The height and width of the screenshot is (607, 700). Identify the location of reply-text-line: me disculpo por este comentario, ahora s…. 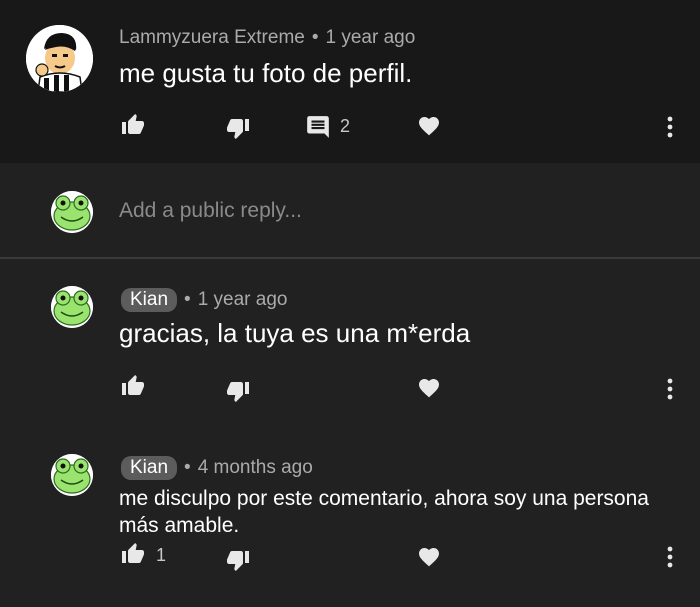
(384, 498).